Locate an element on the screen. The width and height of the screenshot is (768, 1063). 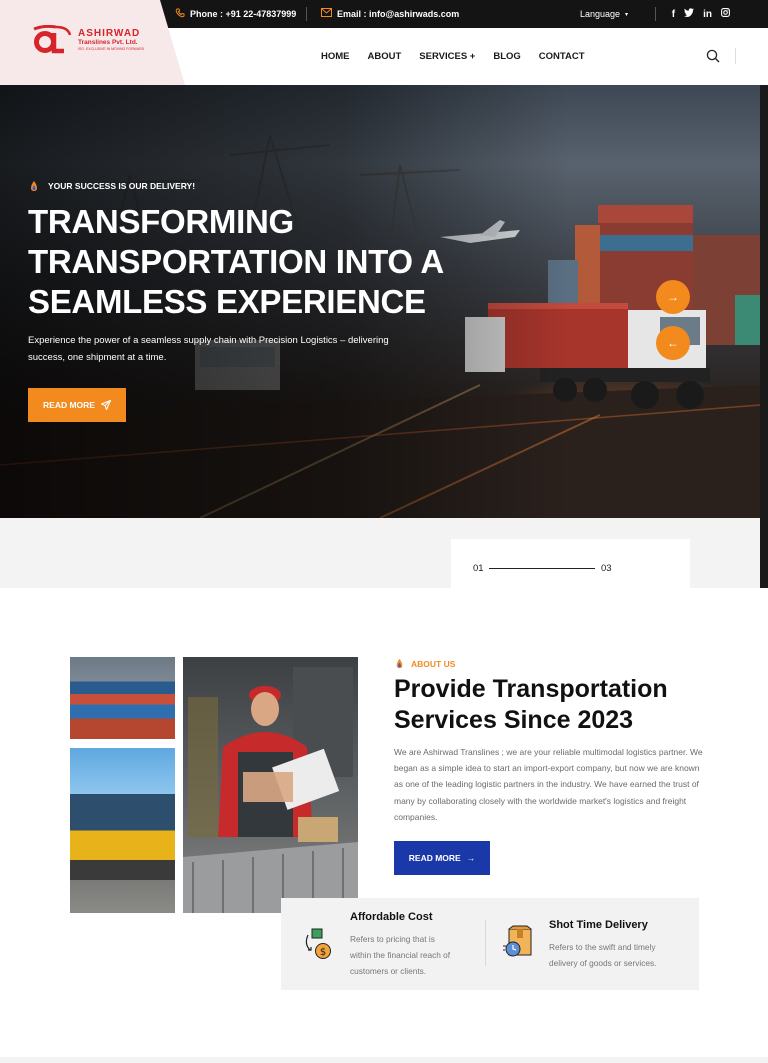
delivery-box-icon is located at coordinates (517, 941).